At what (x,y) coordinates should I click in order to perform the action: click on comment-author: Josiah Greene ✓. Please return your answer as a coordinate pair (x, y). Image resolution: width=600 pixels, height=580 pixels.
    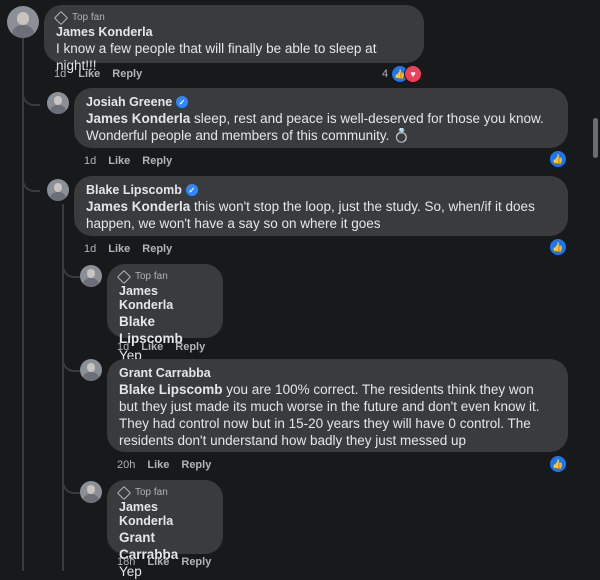
    Looking at the image, I should click on (321, 102).